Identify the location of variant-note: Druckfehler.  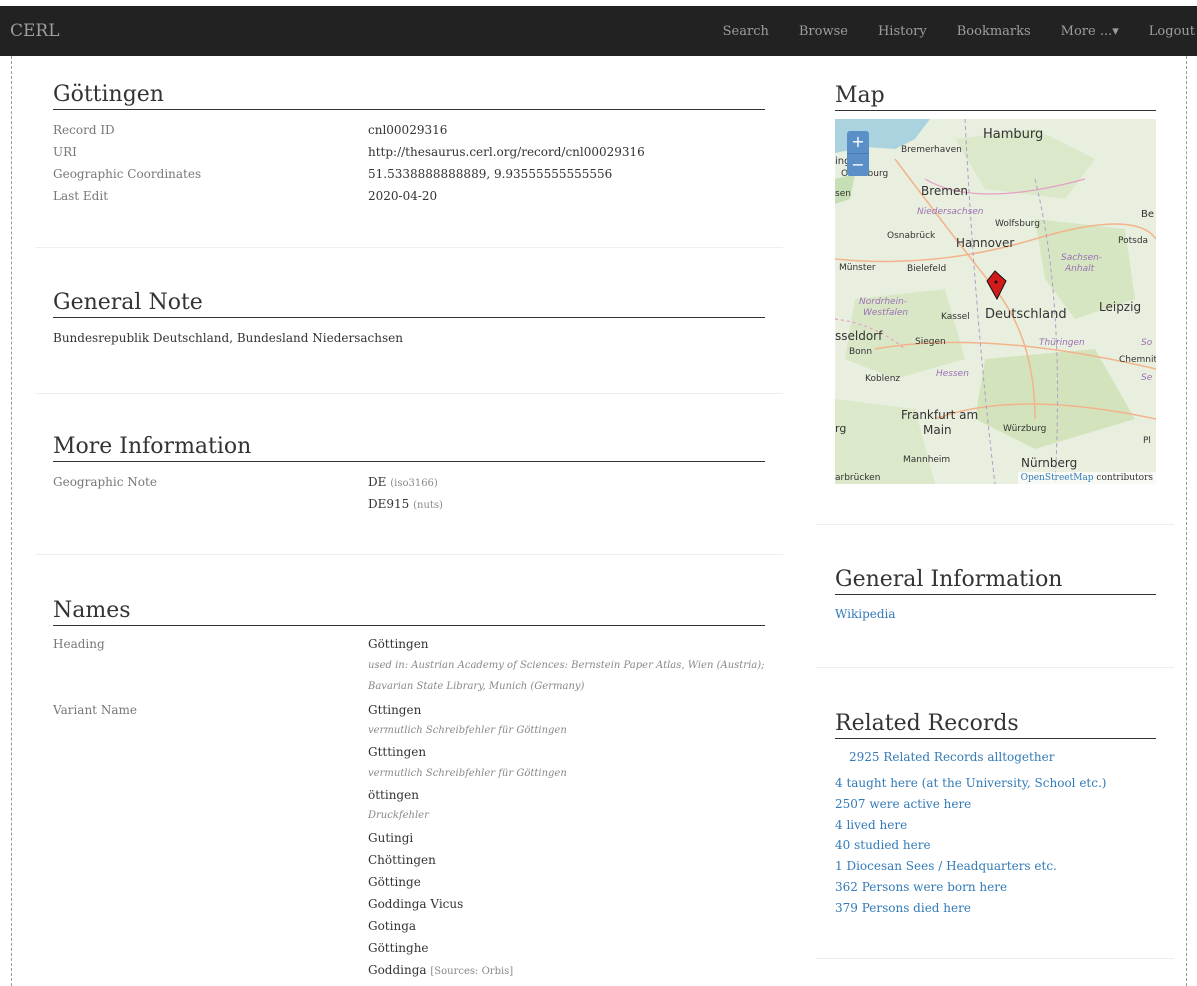
(398, 815).